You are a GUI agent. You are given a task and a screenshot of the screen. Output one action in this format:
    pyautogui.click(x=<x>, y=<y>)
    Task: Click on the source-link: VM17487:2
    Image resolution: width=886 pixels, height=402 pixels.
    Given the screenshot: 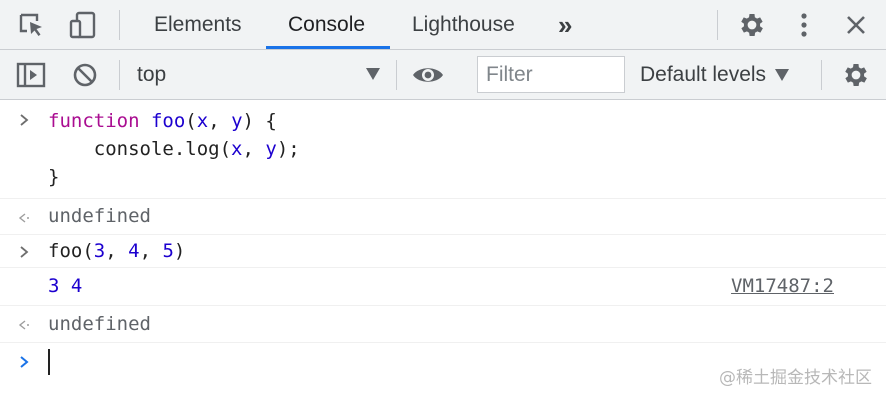 What is the action you would take?
    pyautogui.click(x=782, y=286)
    